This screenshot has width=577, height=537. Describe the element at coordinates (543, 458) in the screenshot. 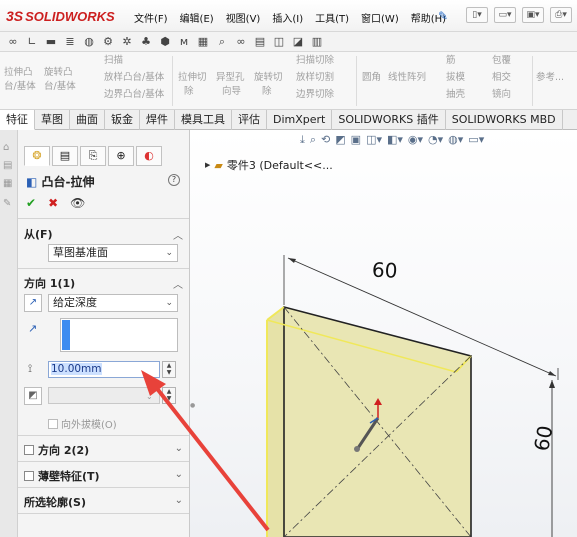

I see `height-dimension: 60` at that location.